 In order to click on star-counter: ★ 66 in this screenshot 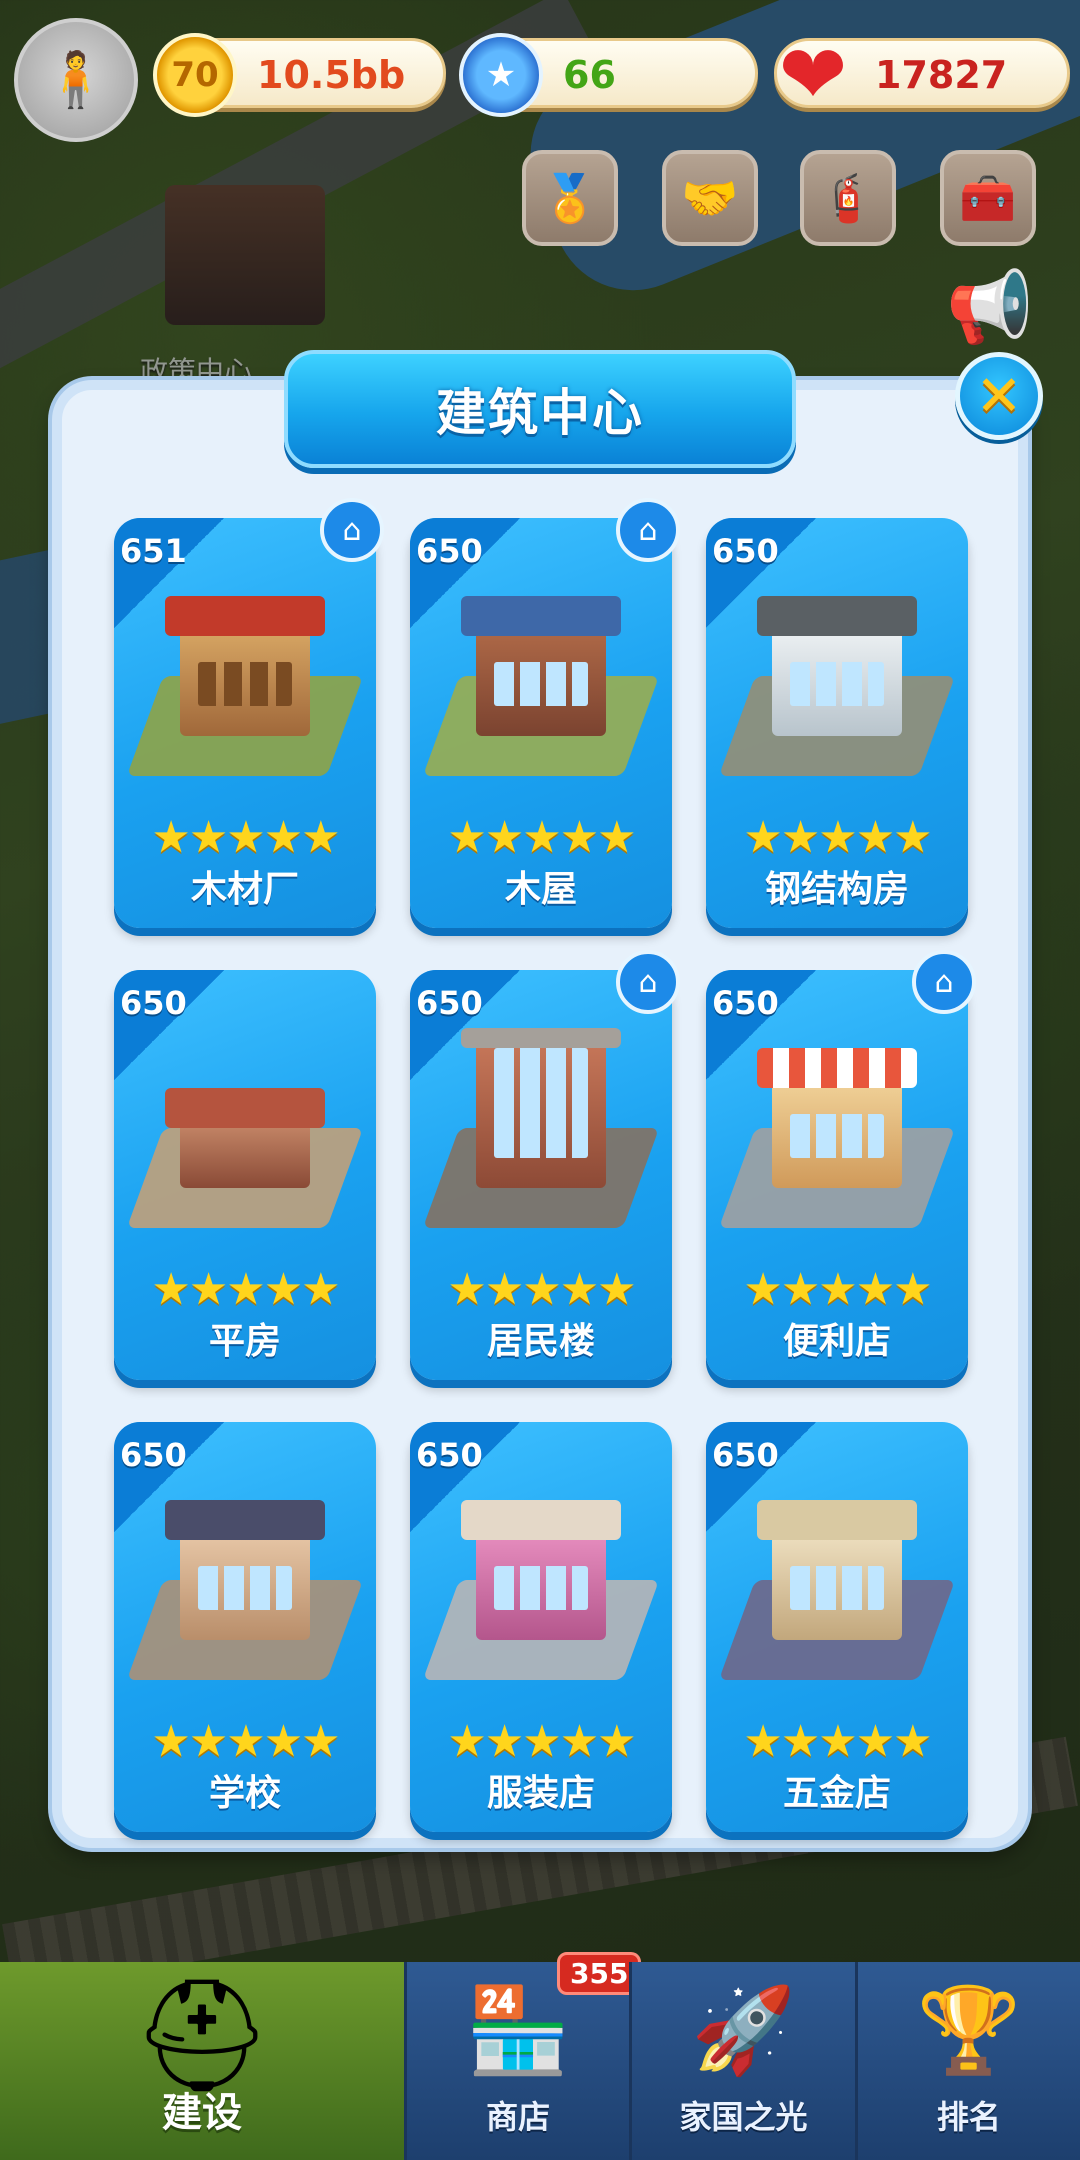, I will do `click(608, 75)`.